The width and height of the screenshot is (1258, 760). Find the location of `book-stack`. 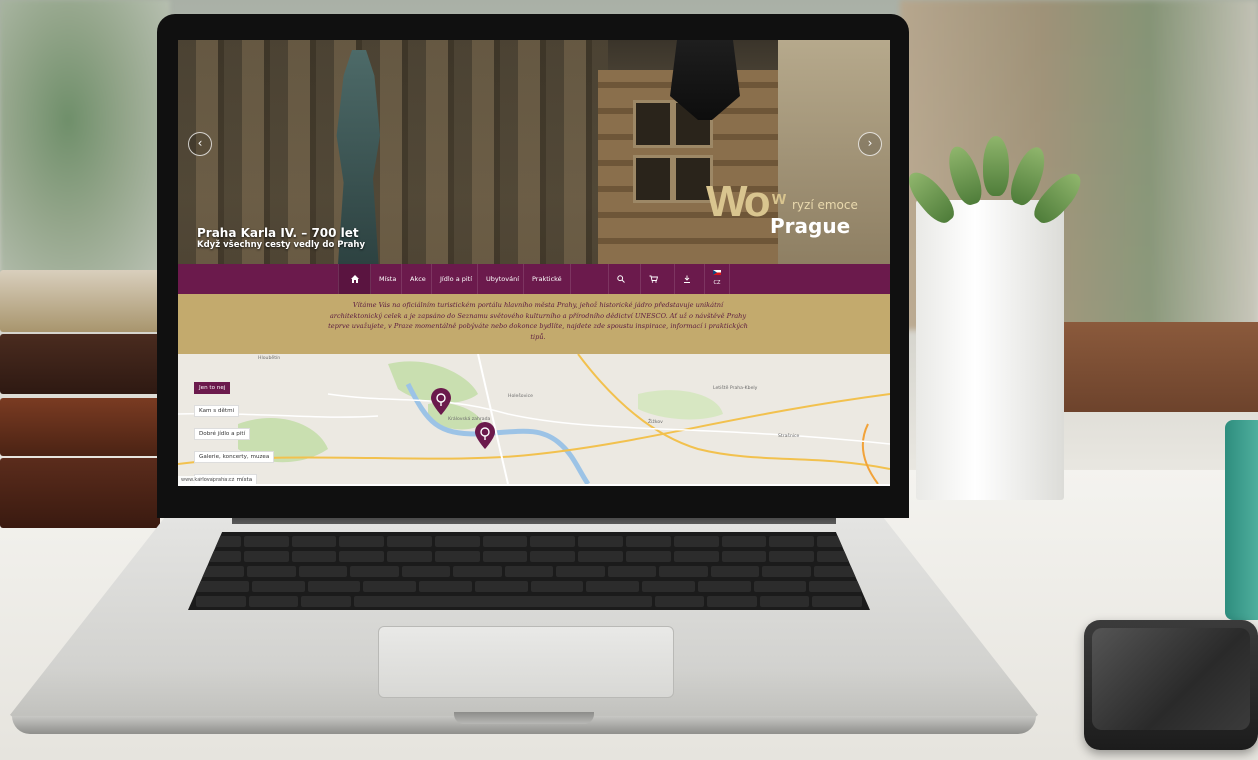

book-stack is located at coordinates (82, 395).